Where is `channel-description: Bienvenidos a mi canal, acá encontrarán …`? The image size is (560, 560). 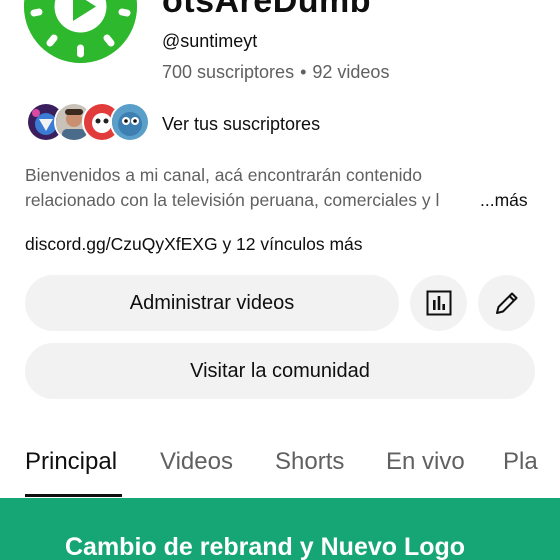 channel-description: Bienvenidos a mi canal, acá encontrarán … is located at coordinates (250, 189).